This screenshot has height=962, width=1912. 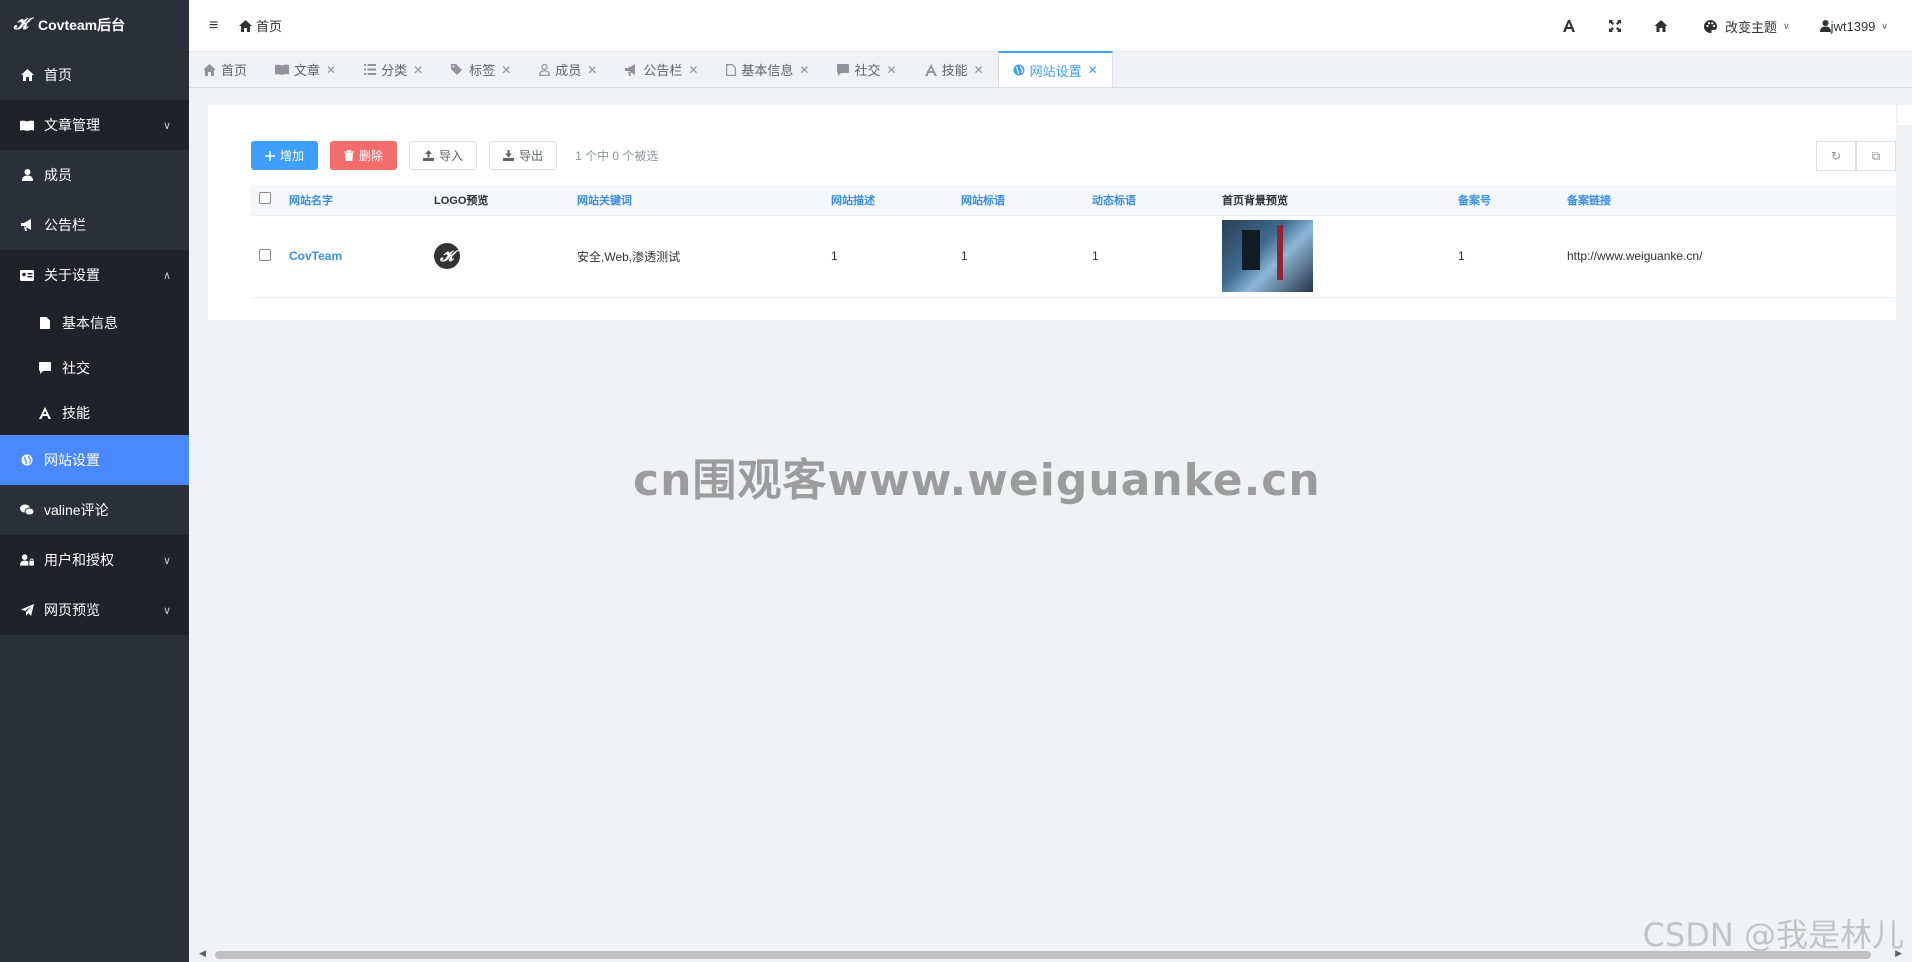 I want to click on sidebar-item-notice: 公告栏, so click(x=94, y=225).